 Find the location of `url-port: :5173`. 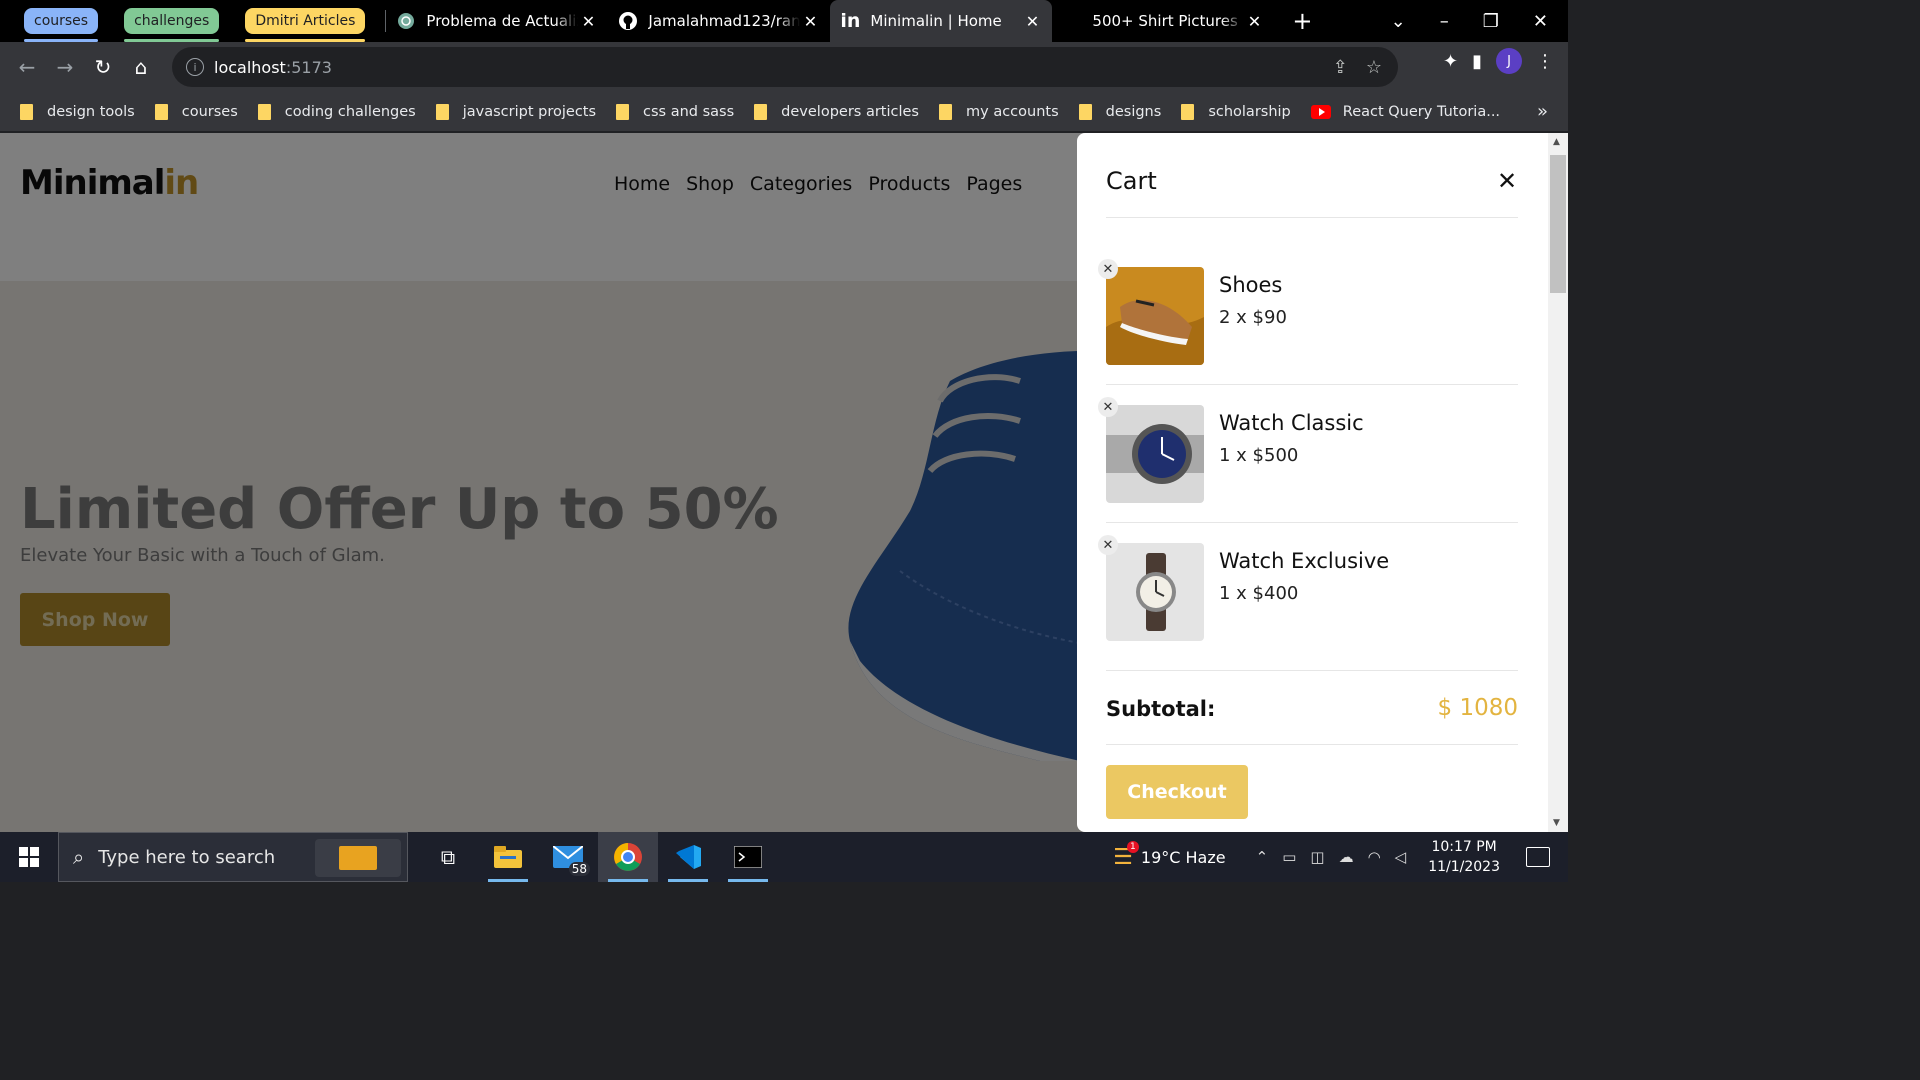

url-port: :5173 is located at coordinates (308, 67).